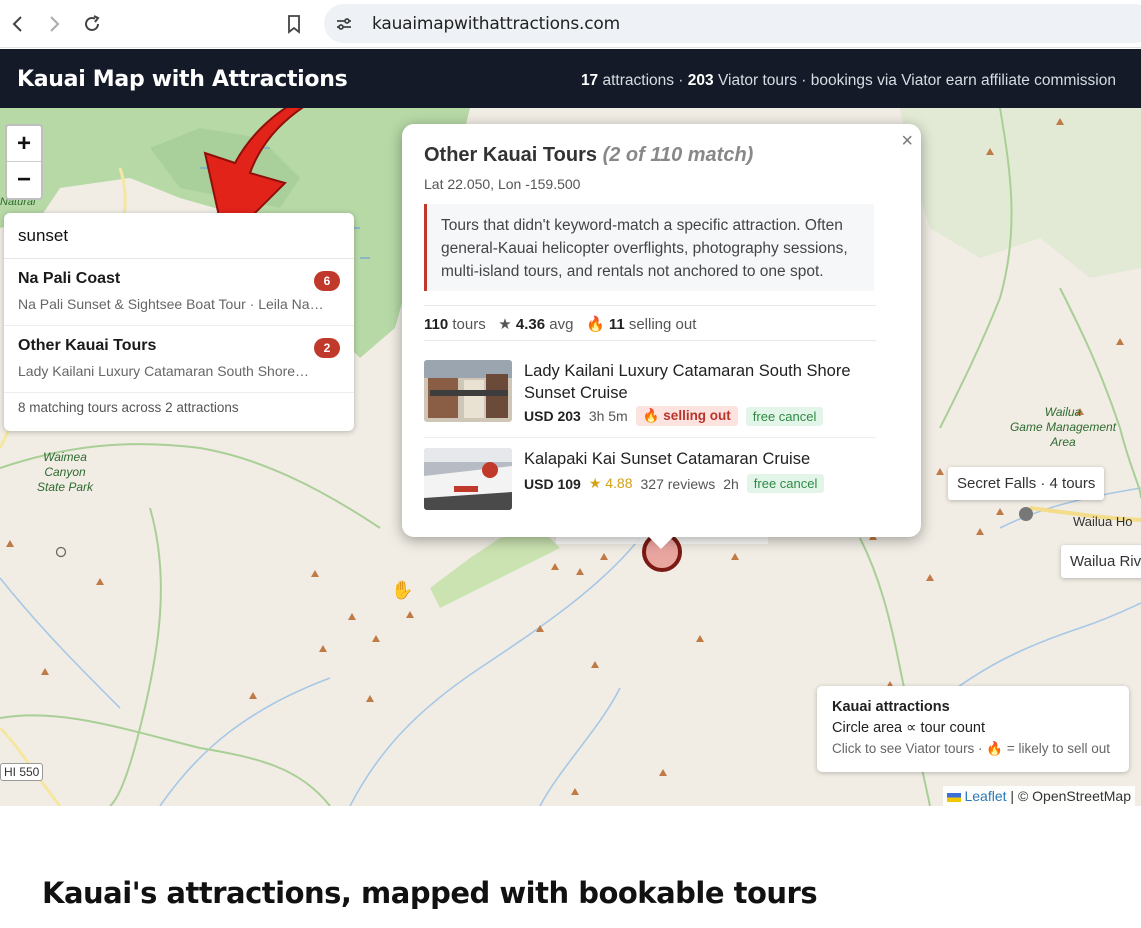 The height and width of the screenshot is (928, 1141). Describe the element at coordinates (505, 324) in the screenshot. I see `star-icon: ★` at that location.